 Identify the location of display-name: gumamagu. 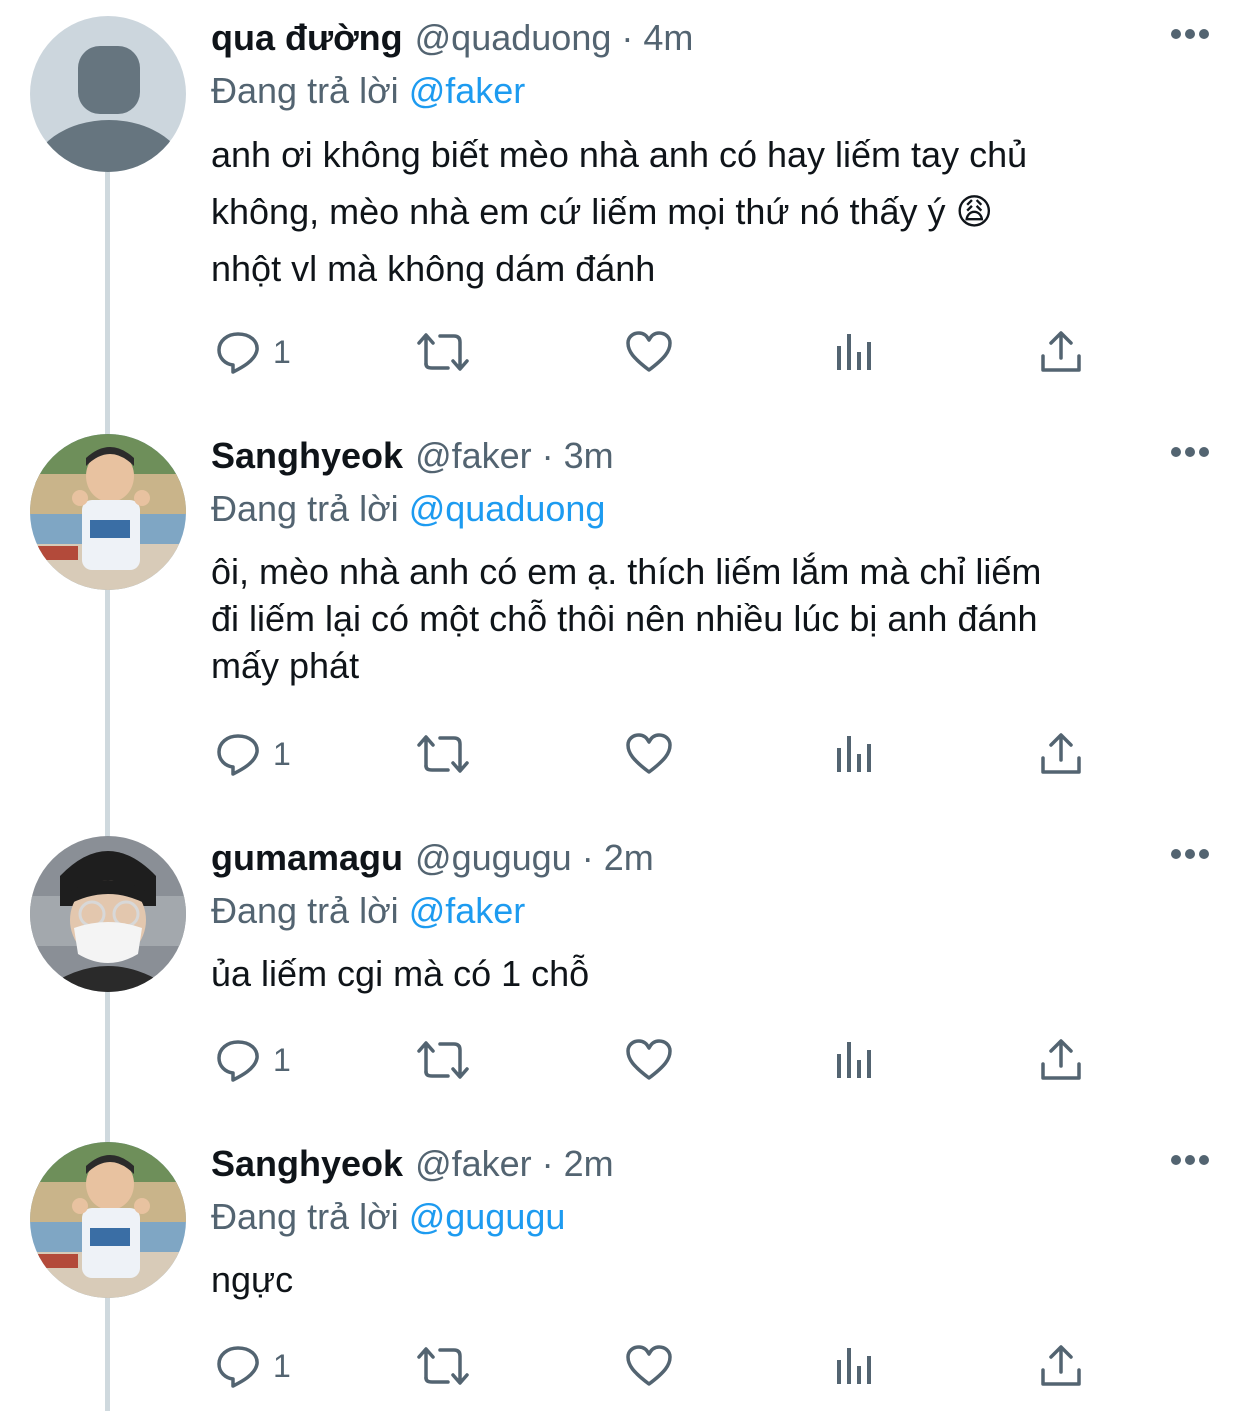
(307, 858).